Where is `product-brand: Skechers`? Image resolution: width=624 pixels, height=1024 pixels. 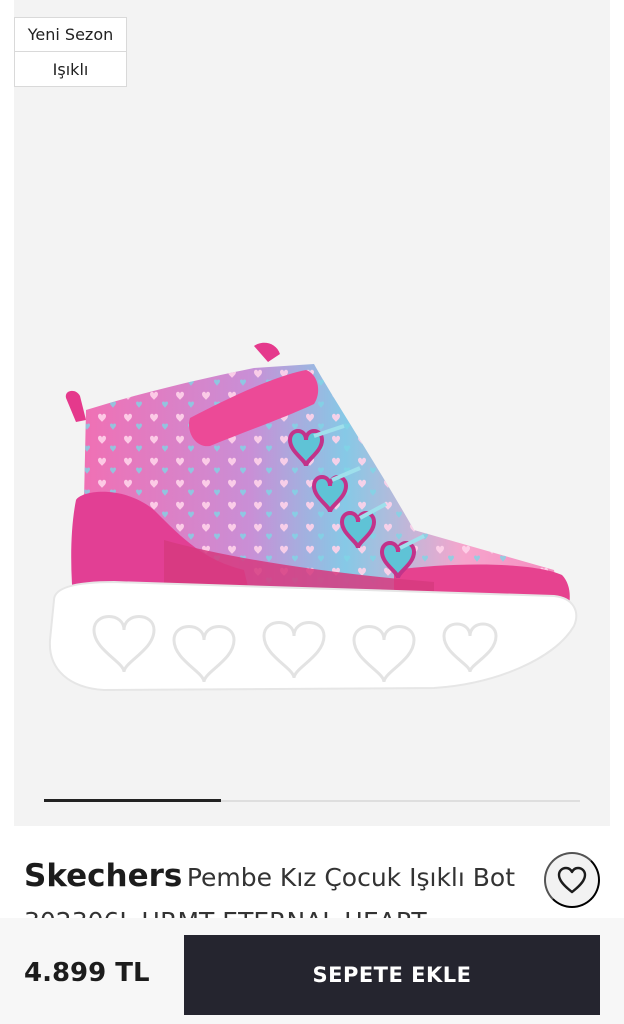
product-brand: Skechers is located at coordinates (103, 876).